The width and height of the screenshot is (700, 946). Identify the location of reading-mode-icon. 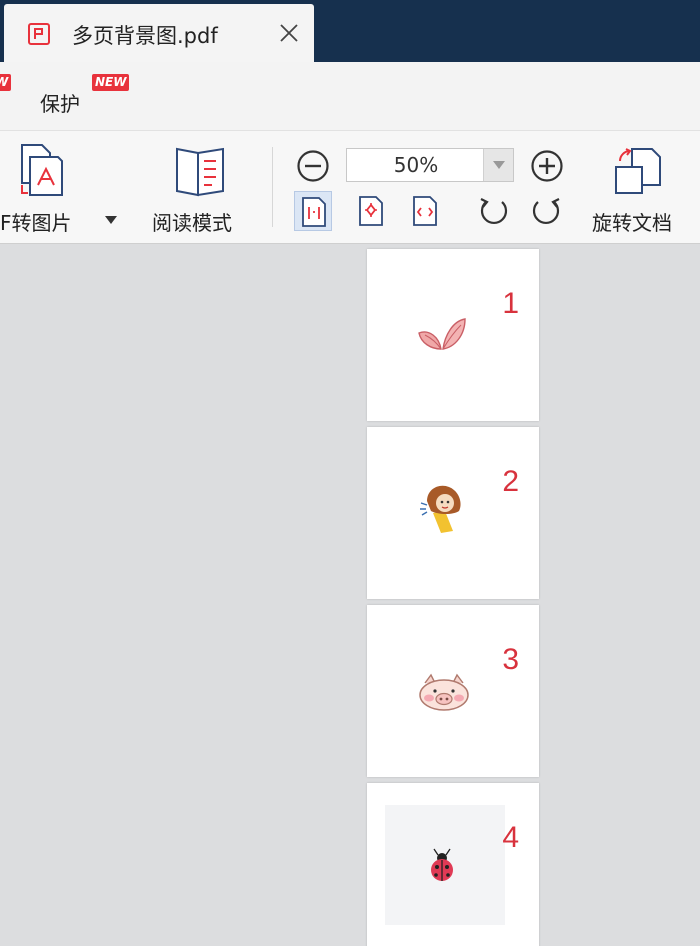
(200, 171).